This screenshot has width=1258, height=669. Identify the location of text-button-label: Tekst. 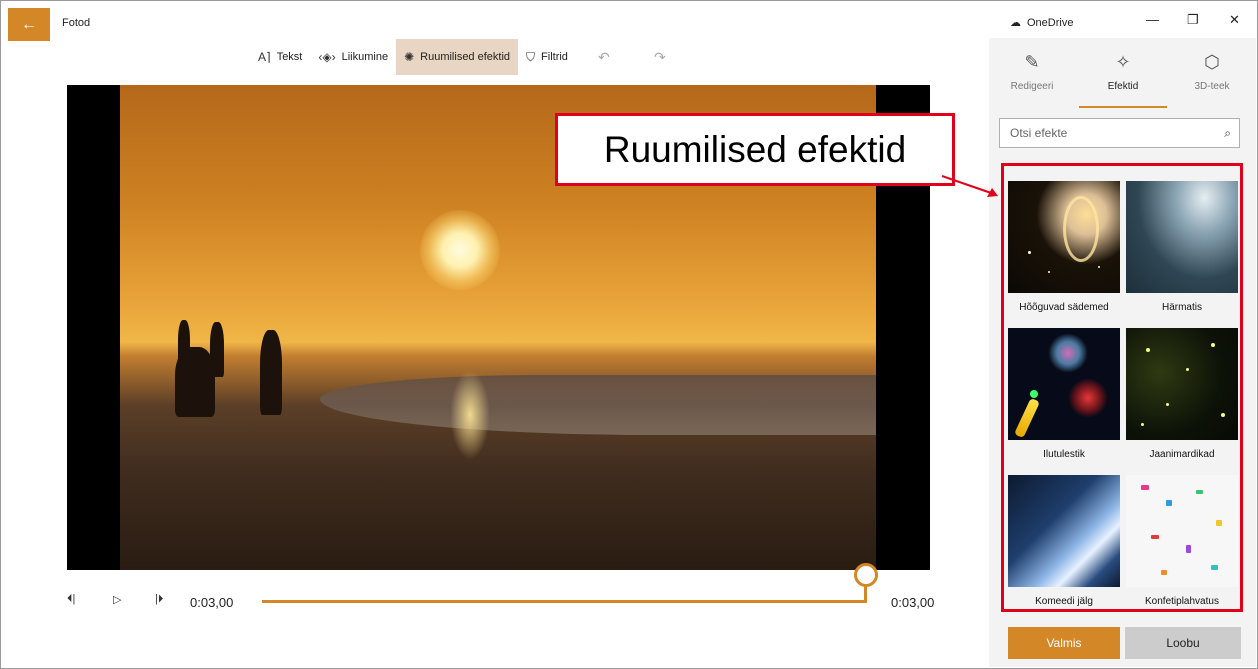
(289, 57).